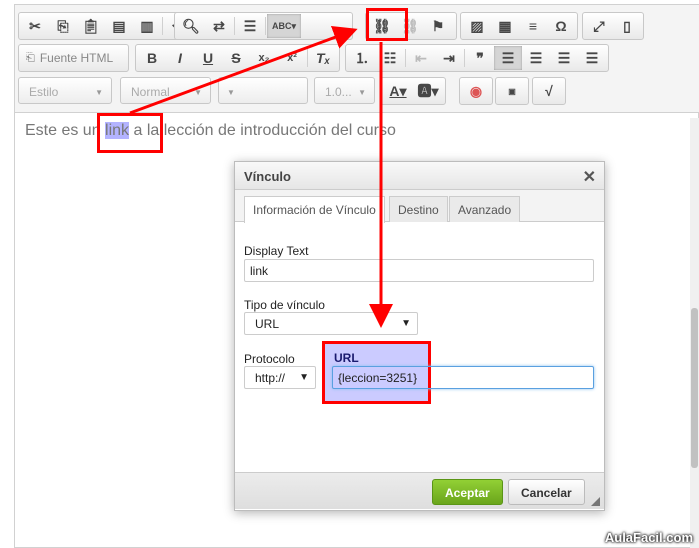 This screenshot has height=548, width=699. Describe the element at coordinates (243, 70) in the screenshot. I see `arrow-to-link-button` at that location.